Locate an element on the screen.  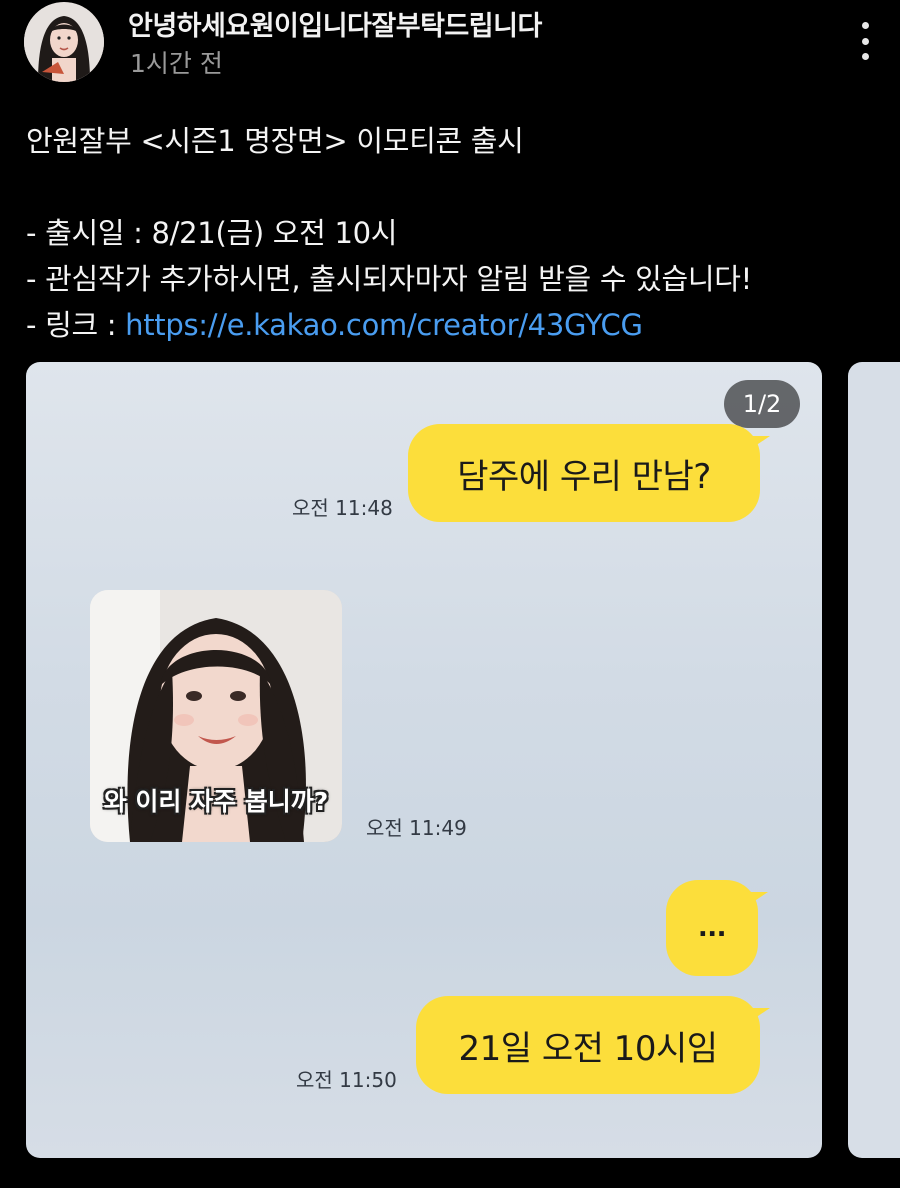
message-time: 오전 11:50 is located at coordinates (346, 1080).